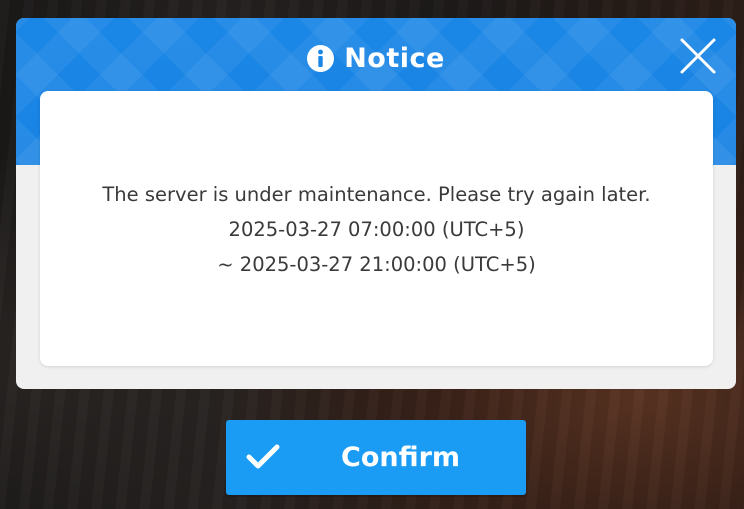 This screenshot has height=509, width=744. I want to click on dialog-title-bar: Notice, so click(376, 58).